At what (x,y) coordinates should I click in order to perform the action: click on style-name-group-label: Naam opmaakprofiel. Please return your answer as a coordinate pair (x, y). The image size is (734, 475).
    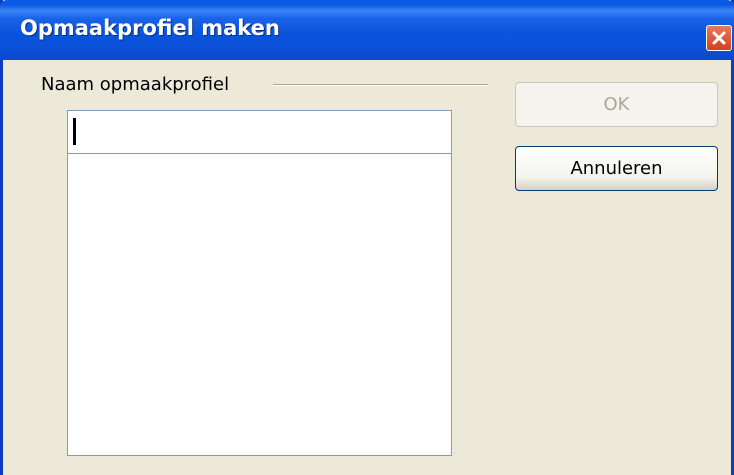
    Looking at the image, I should click on (139, 84).